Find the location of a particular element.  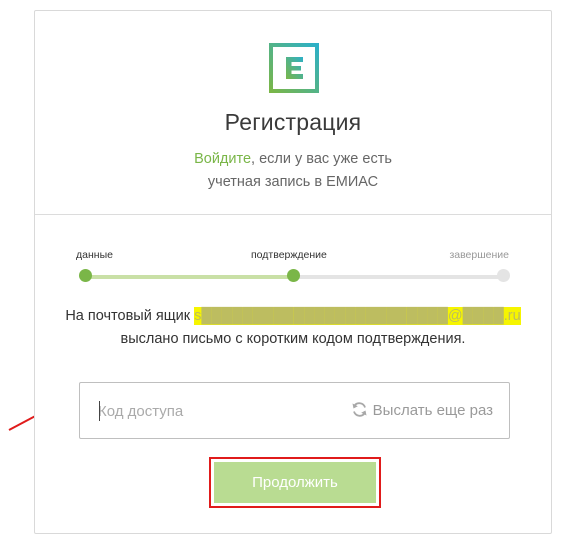

step-dot-data is located at coordinates (85, 275).